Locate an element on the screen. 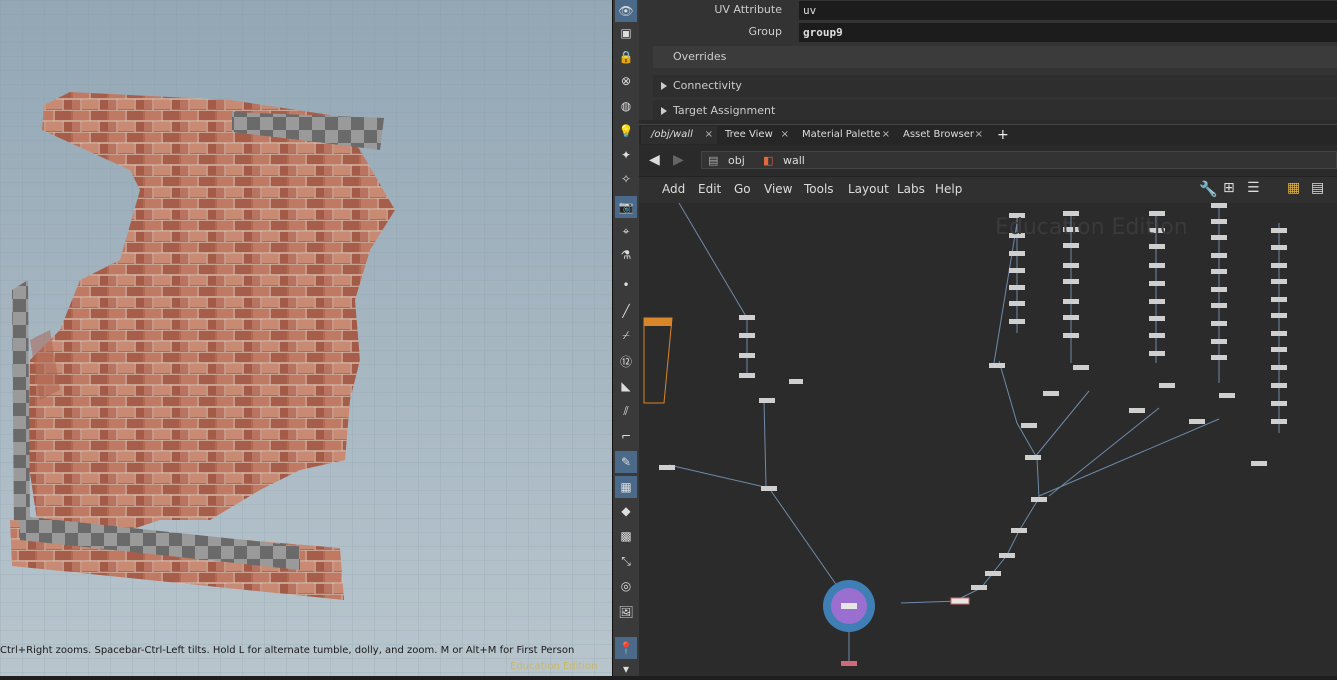  tab-material-palette: Material Palette × is located at coordinates (843, 135).